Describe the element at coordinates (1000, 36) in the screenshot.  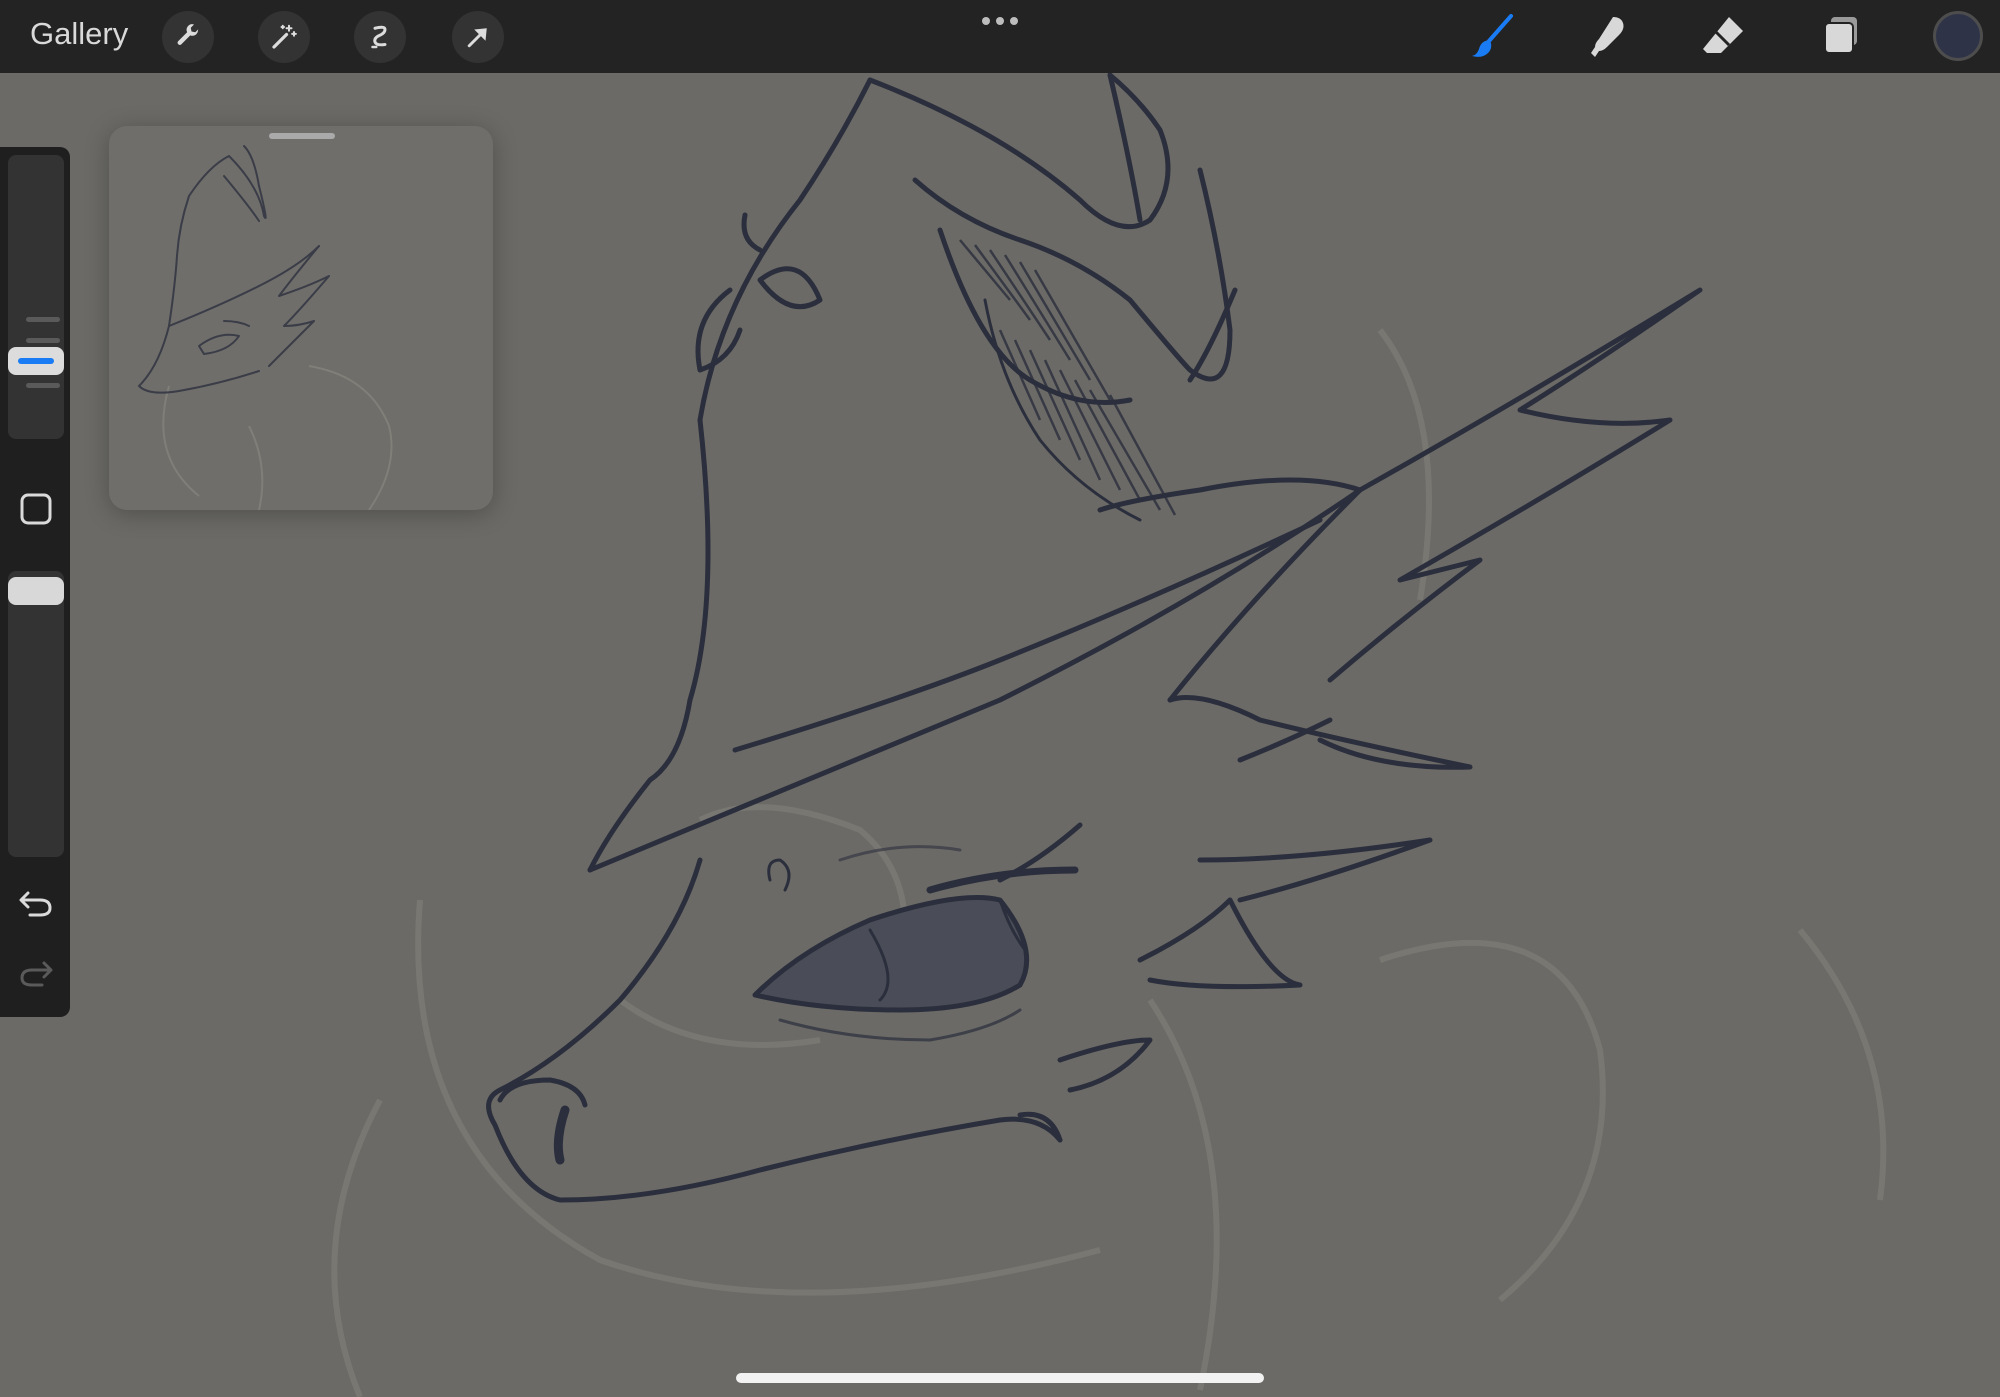
I see `top-toolbar: Gallery` at that location.